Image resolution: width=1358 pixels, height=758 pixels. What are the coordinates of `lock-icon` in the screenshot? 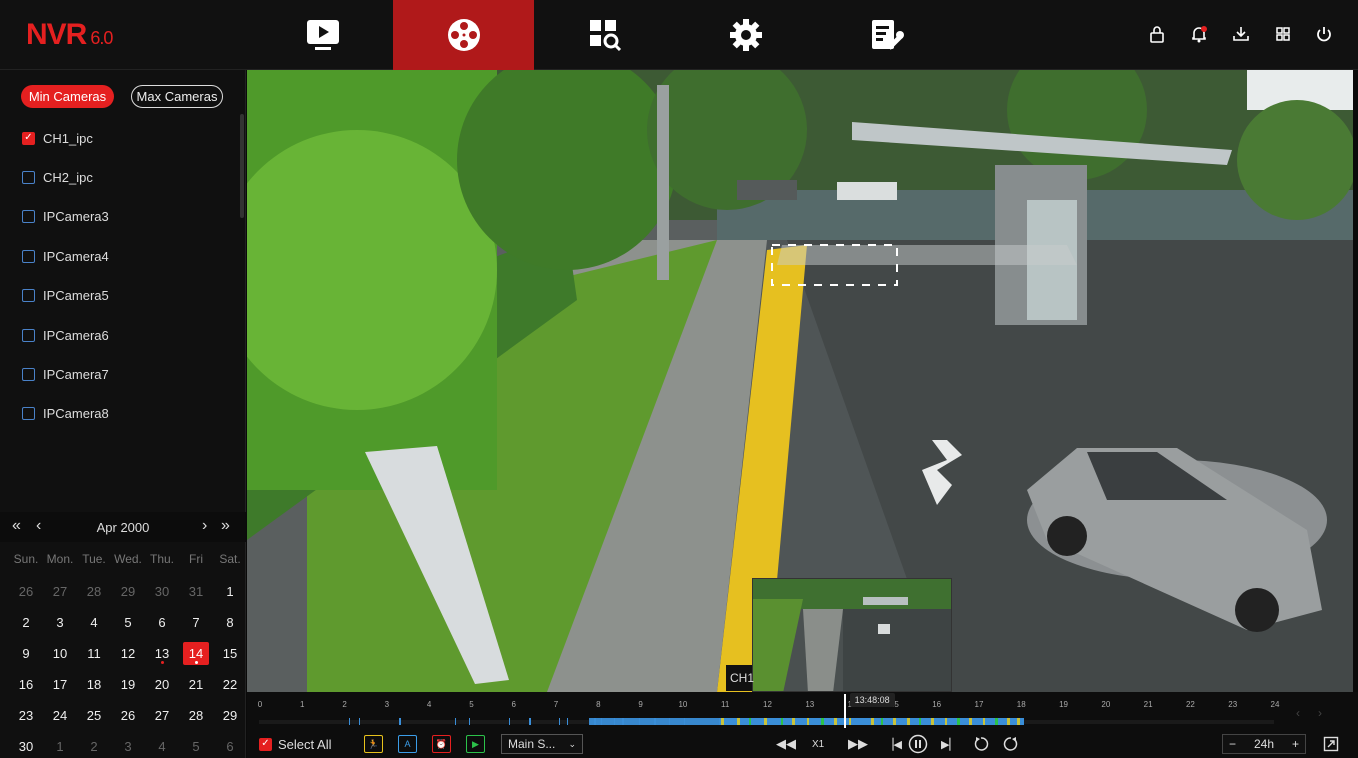 It's located at (1157, 34).